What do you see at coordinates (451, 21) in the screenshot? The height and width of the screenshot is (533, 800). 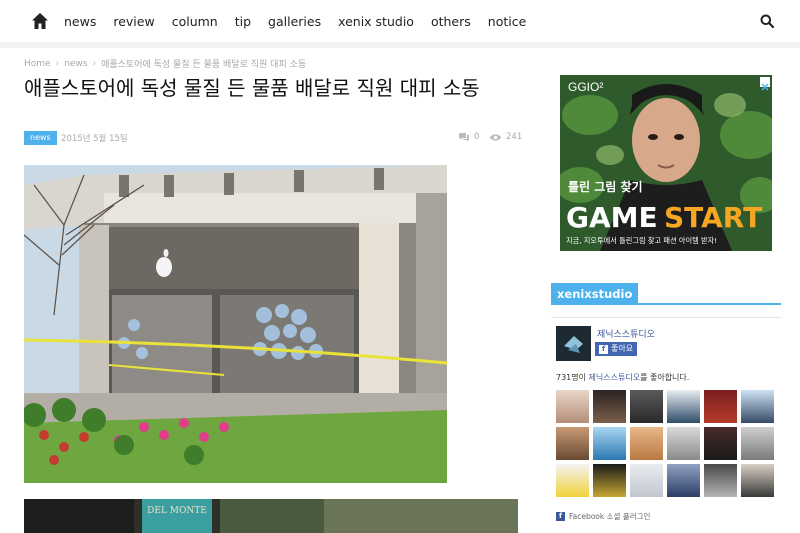 I see `nav-item-others: others` at bounding box center [451, 21].